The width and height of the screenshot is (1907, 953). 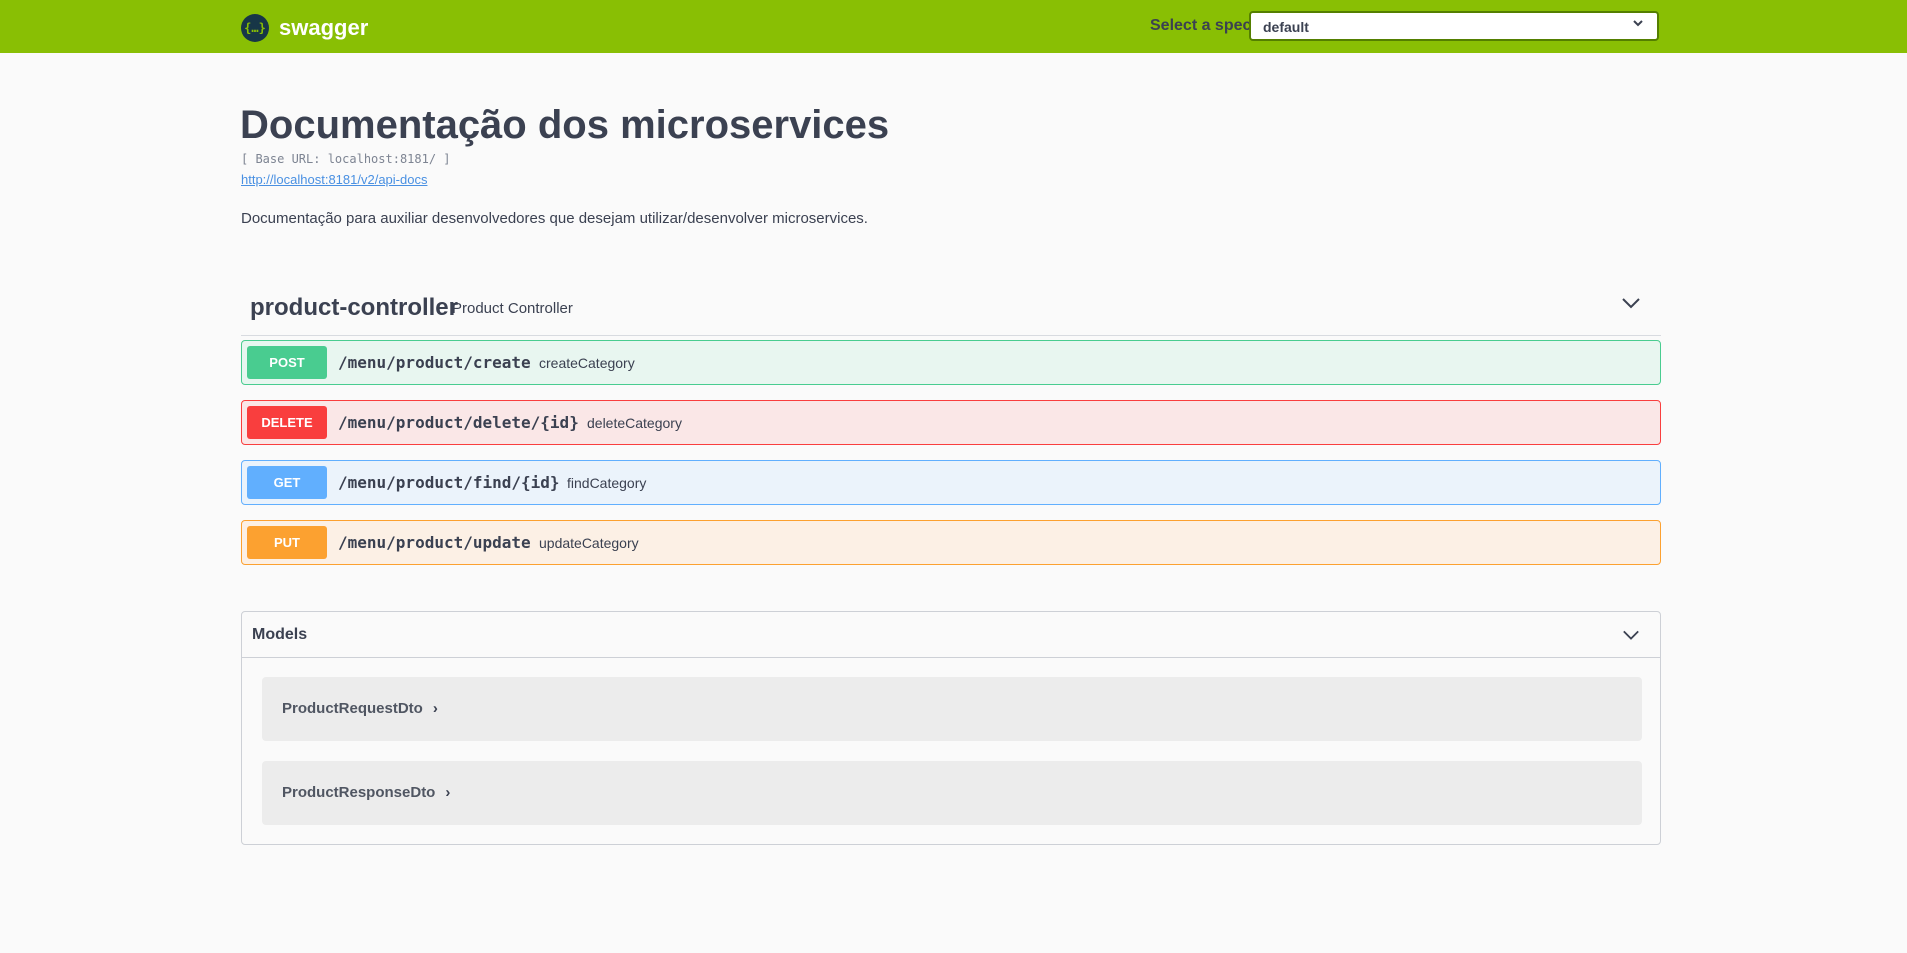 What do you see at coordinates (449, 482) in the screenshot?
I see `operation-path: /menu/product/find/{id}` at bounding box center [449, 482].